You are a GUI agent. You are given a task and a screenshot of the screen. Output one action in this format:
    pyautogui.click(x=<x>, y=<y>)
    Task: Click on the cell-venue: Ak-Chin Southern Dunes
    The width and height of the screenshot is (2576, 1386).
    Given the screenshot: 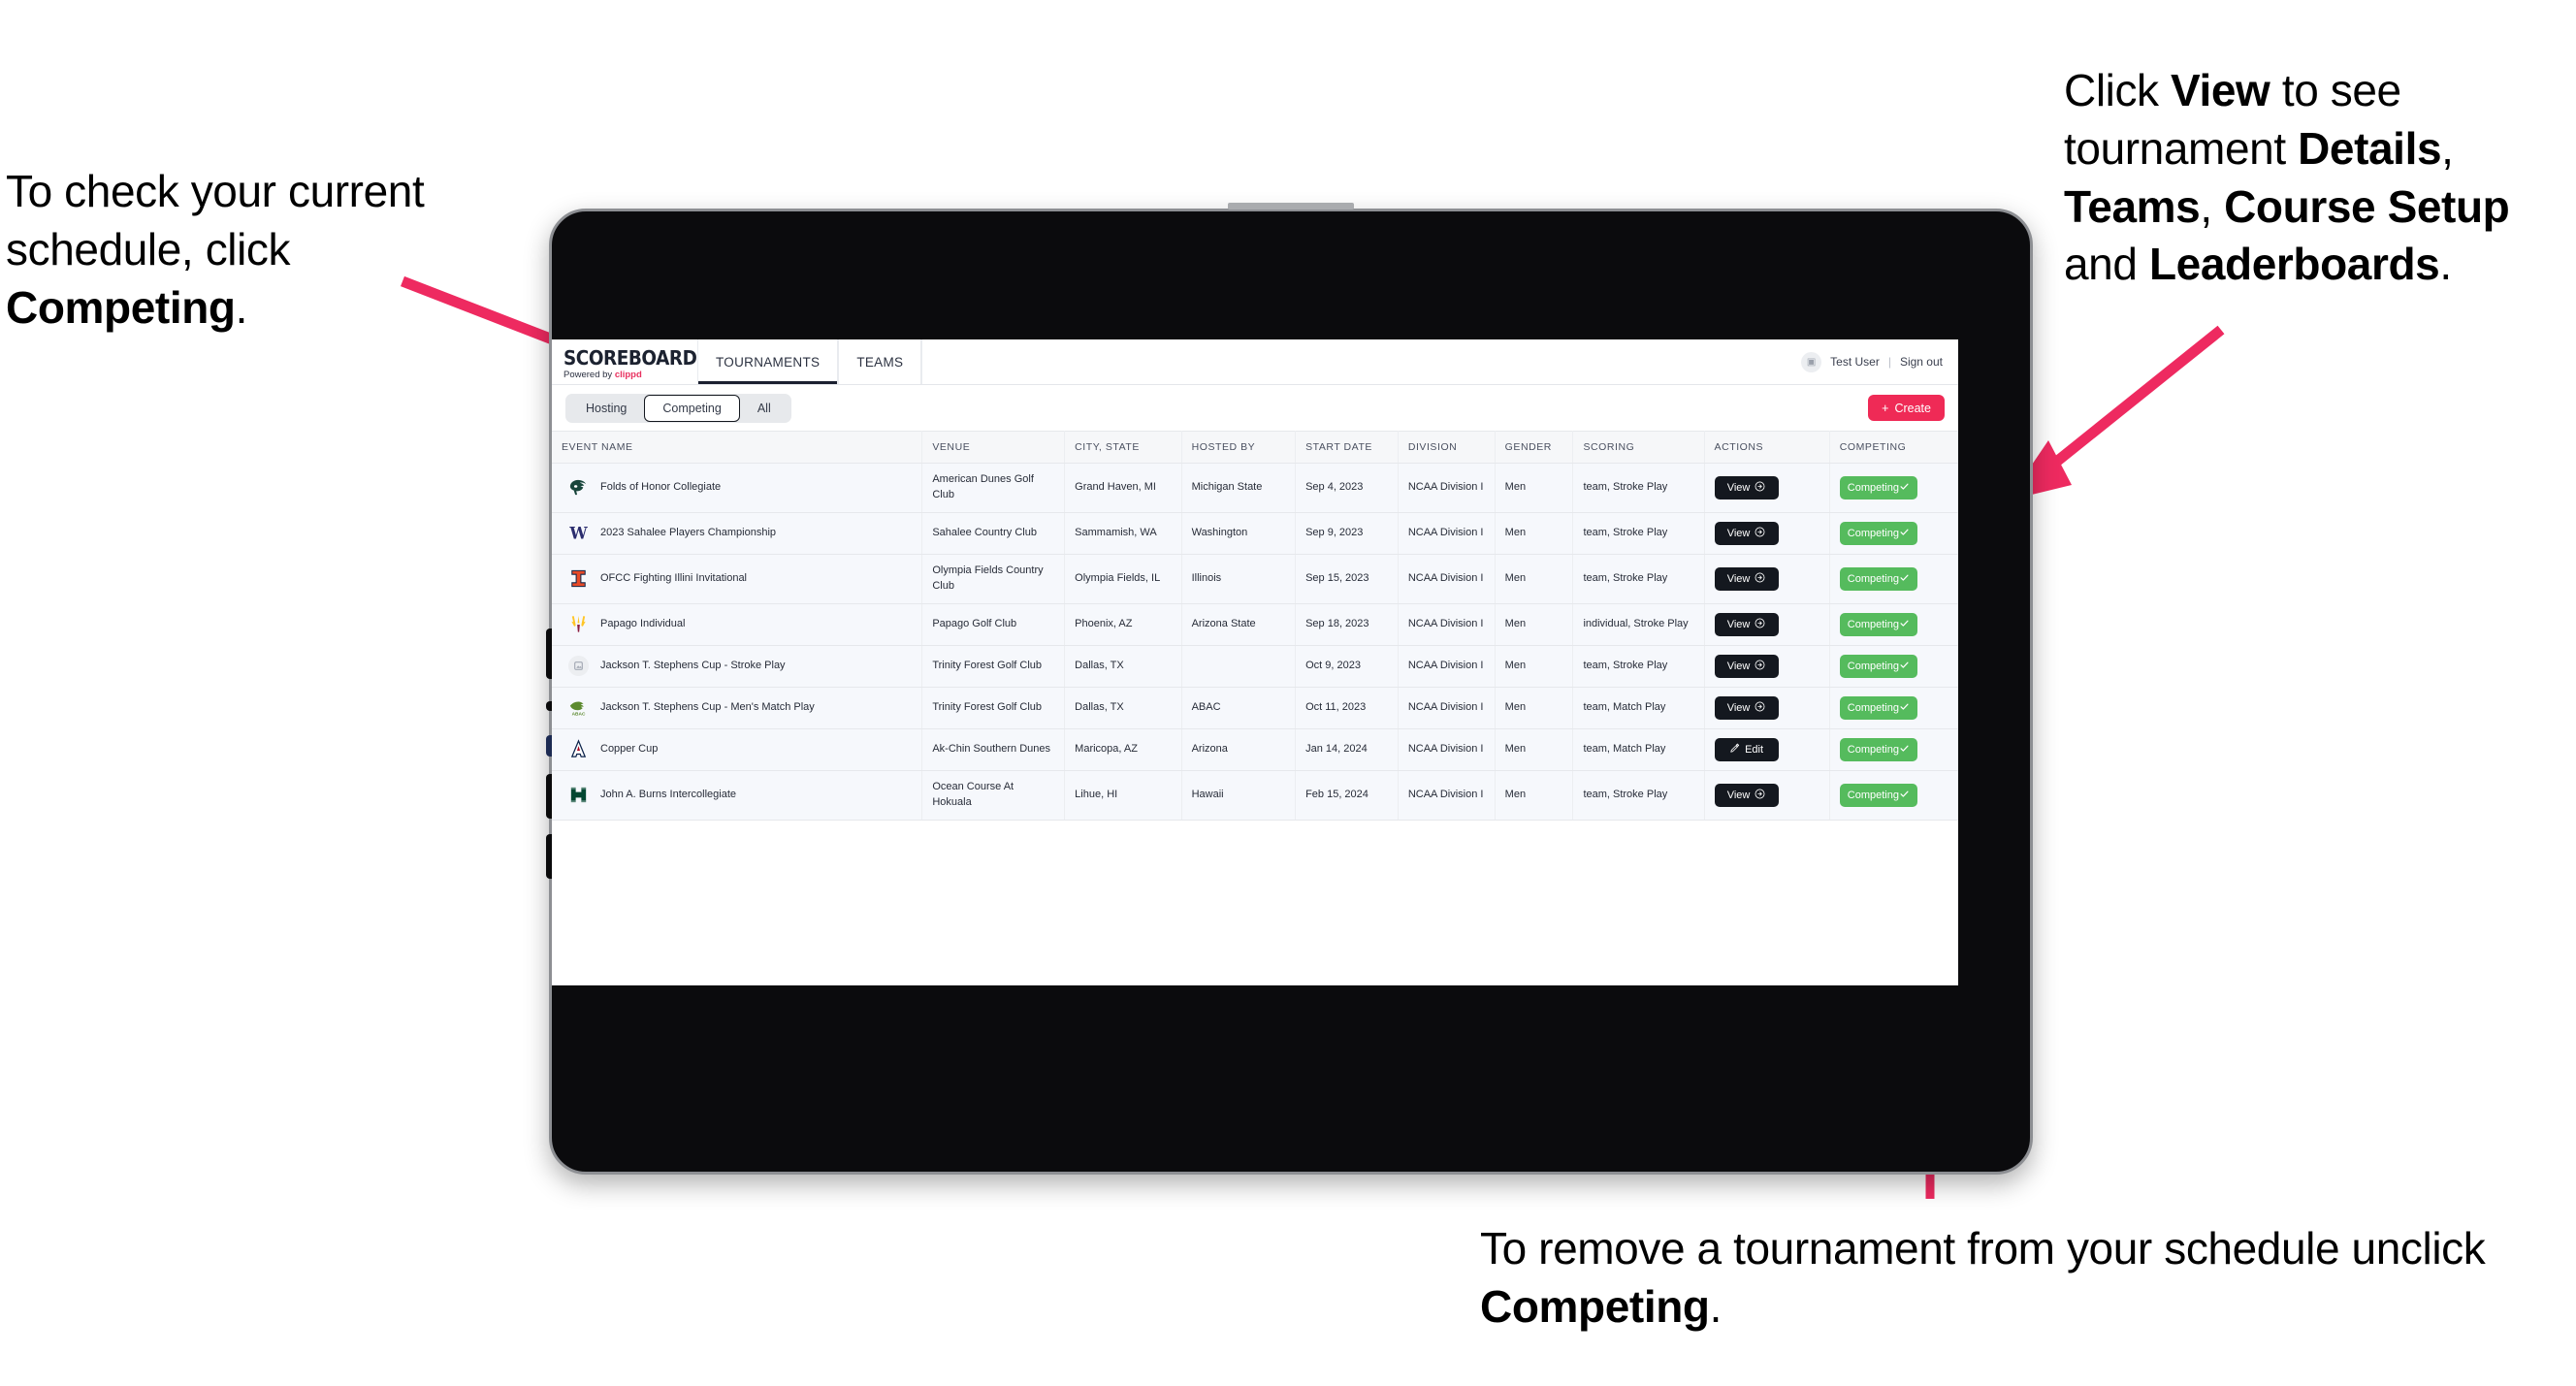 What is the action you would take?
    pyautogui.click(x=993, y=749)
    